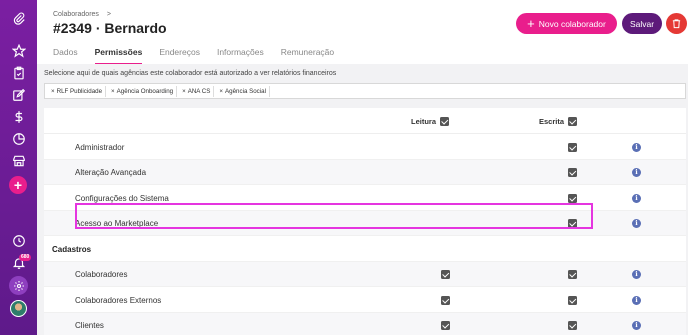 This screenshot has width=688, height=335. What do you see at coordinates (65, 55) in the screenshot?
I see `tab-dados: Dados` at bounding box center [65, 55].